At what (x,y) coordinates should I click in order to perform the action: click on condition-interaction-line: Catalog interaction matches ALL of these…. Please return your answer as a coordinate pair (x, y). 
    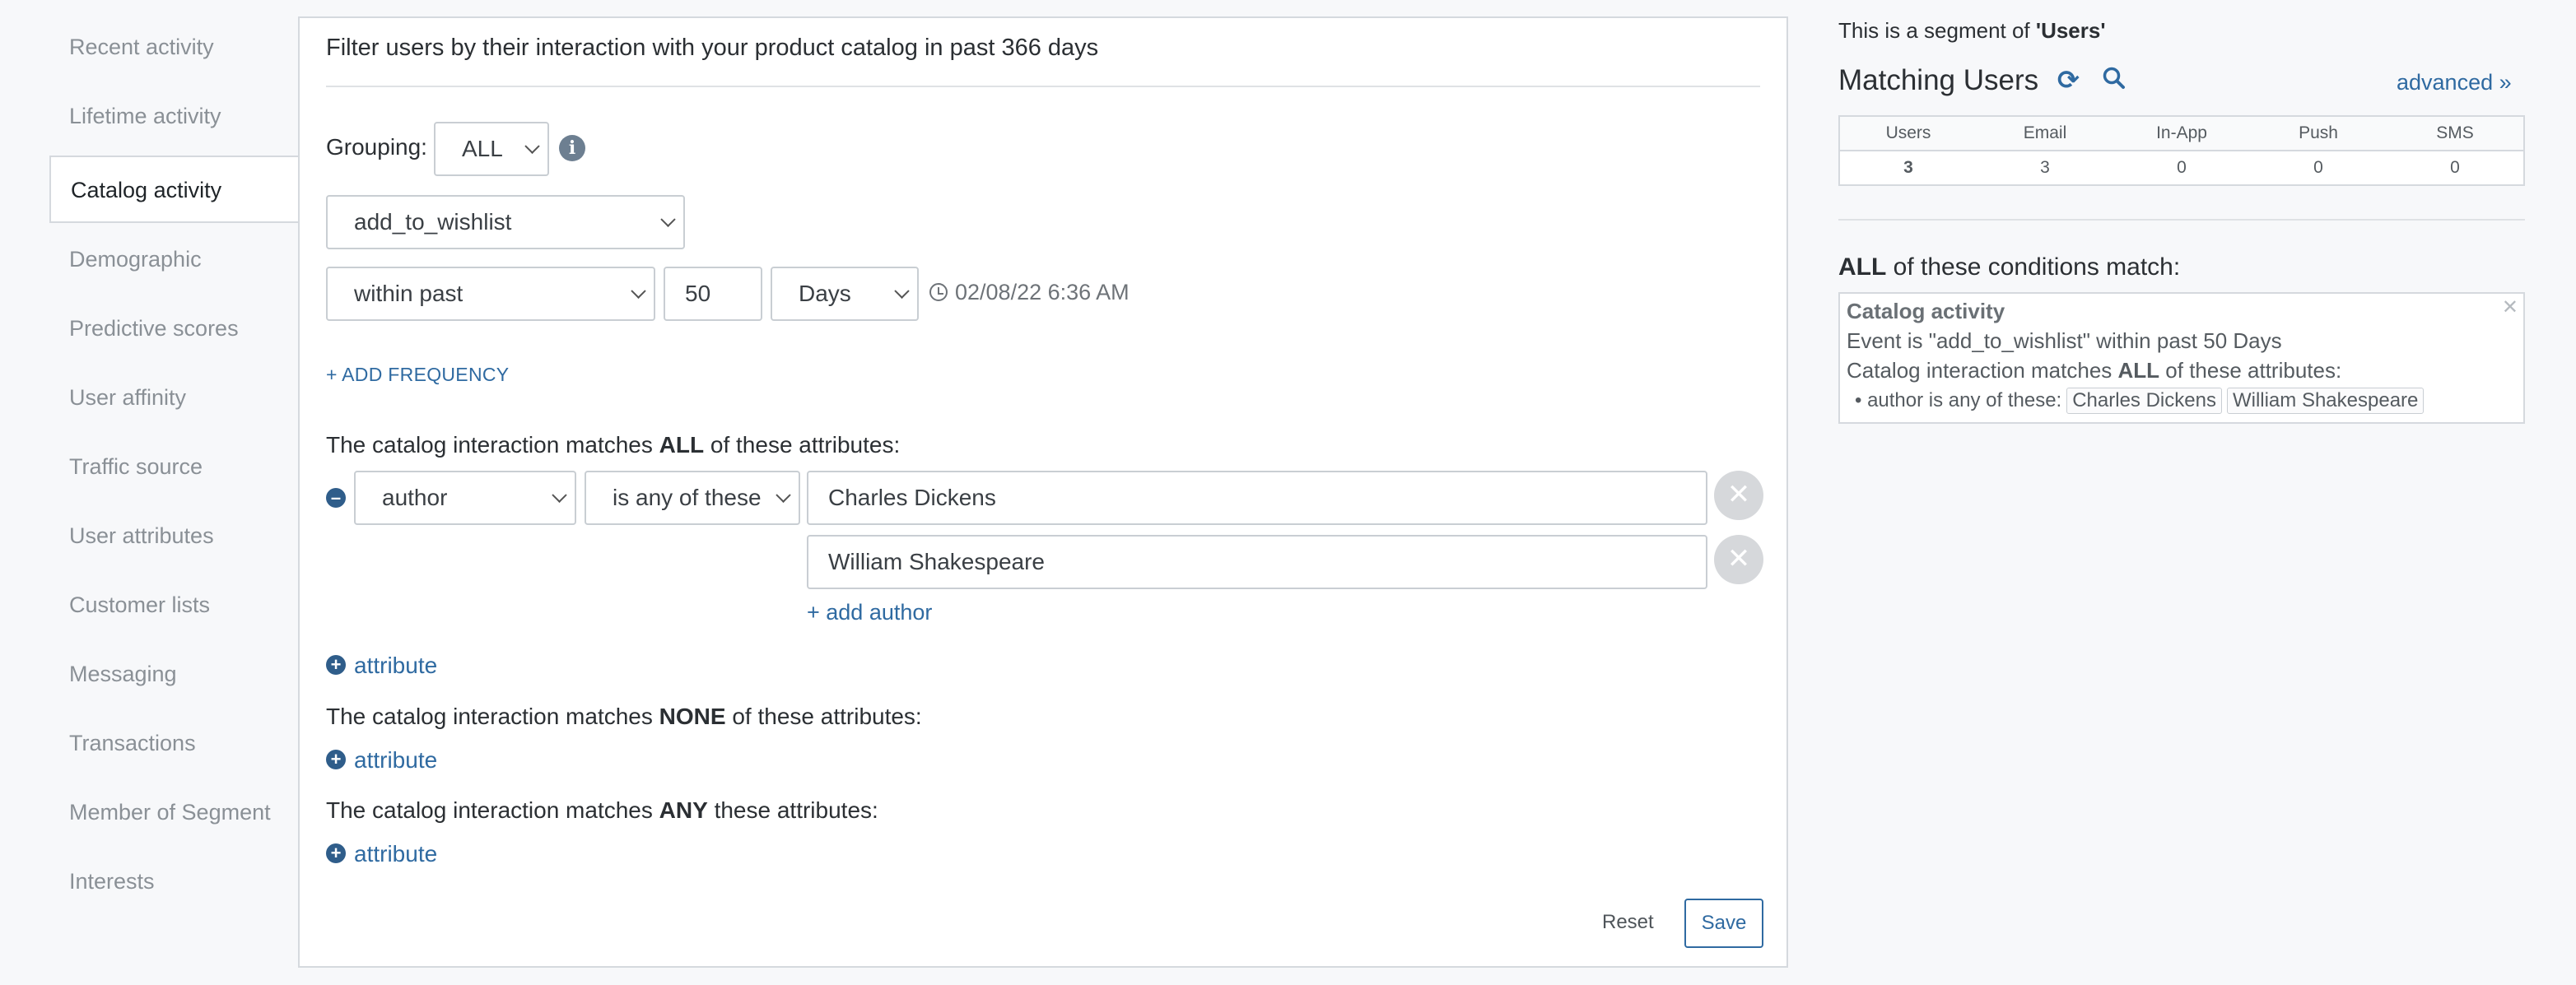
    Looking at the image, I should click on (2094, 370).